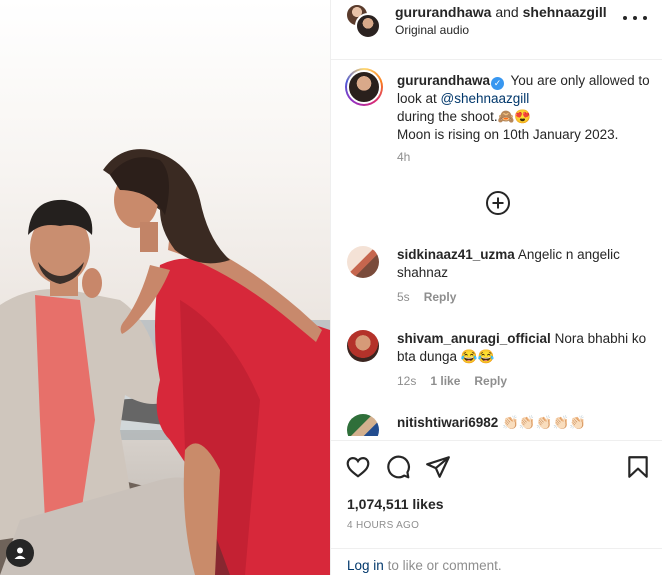 This screenshot has height=575, width=662. Describe the element at coordinates (383, 525) in the screenshot. I see `post-age: 4 HOURS AGO` at that location.